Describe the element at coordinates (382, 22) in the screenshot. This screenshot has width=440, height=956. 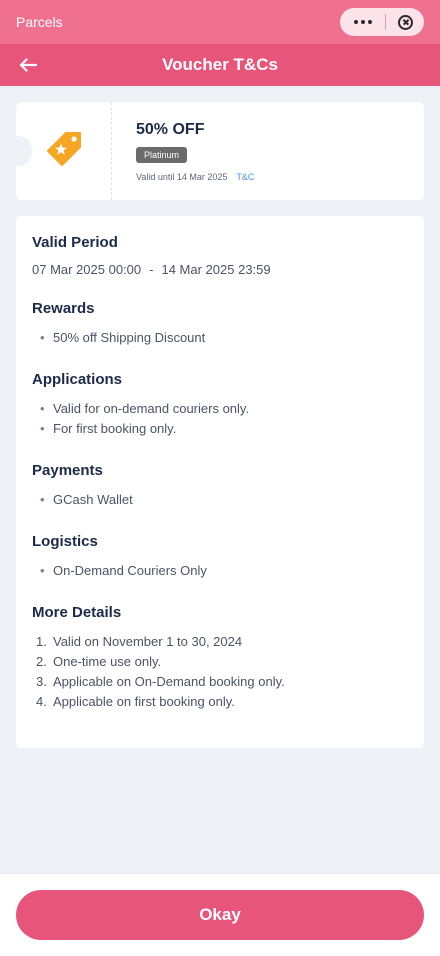
I see `mini-app-capsule` at that location.